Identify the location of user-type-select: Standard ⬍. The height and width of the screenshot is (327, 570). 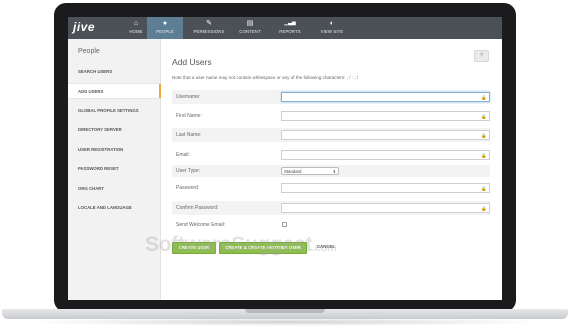
(310, 171).